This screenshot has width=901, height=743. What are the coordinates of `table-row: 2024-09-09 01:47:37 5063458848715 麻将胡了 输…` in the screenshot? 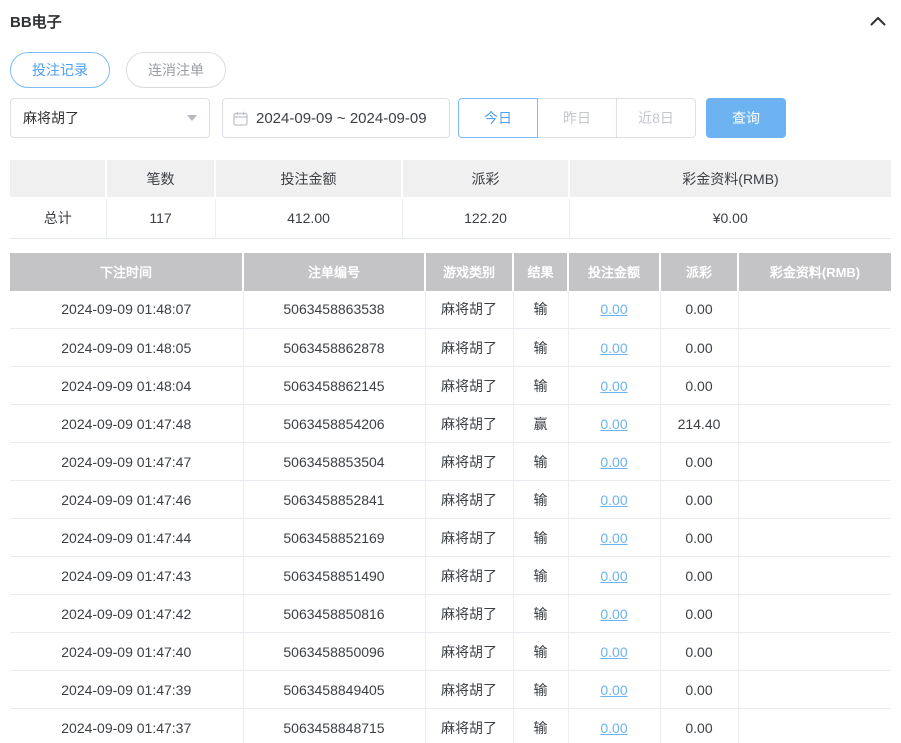 It's located at (450, 725).